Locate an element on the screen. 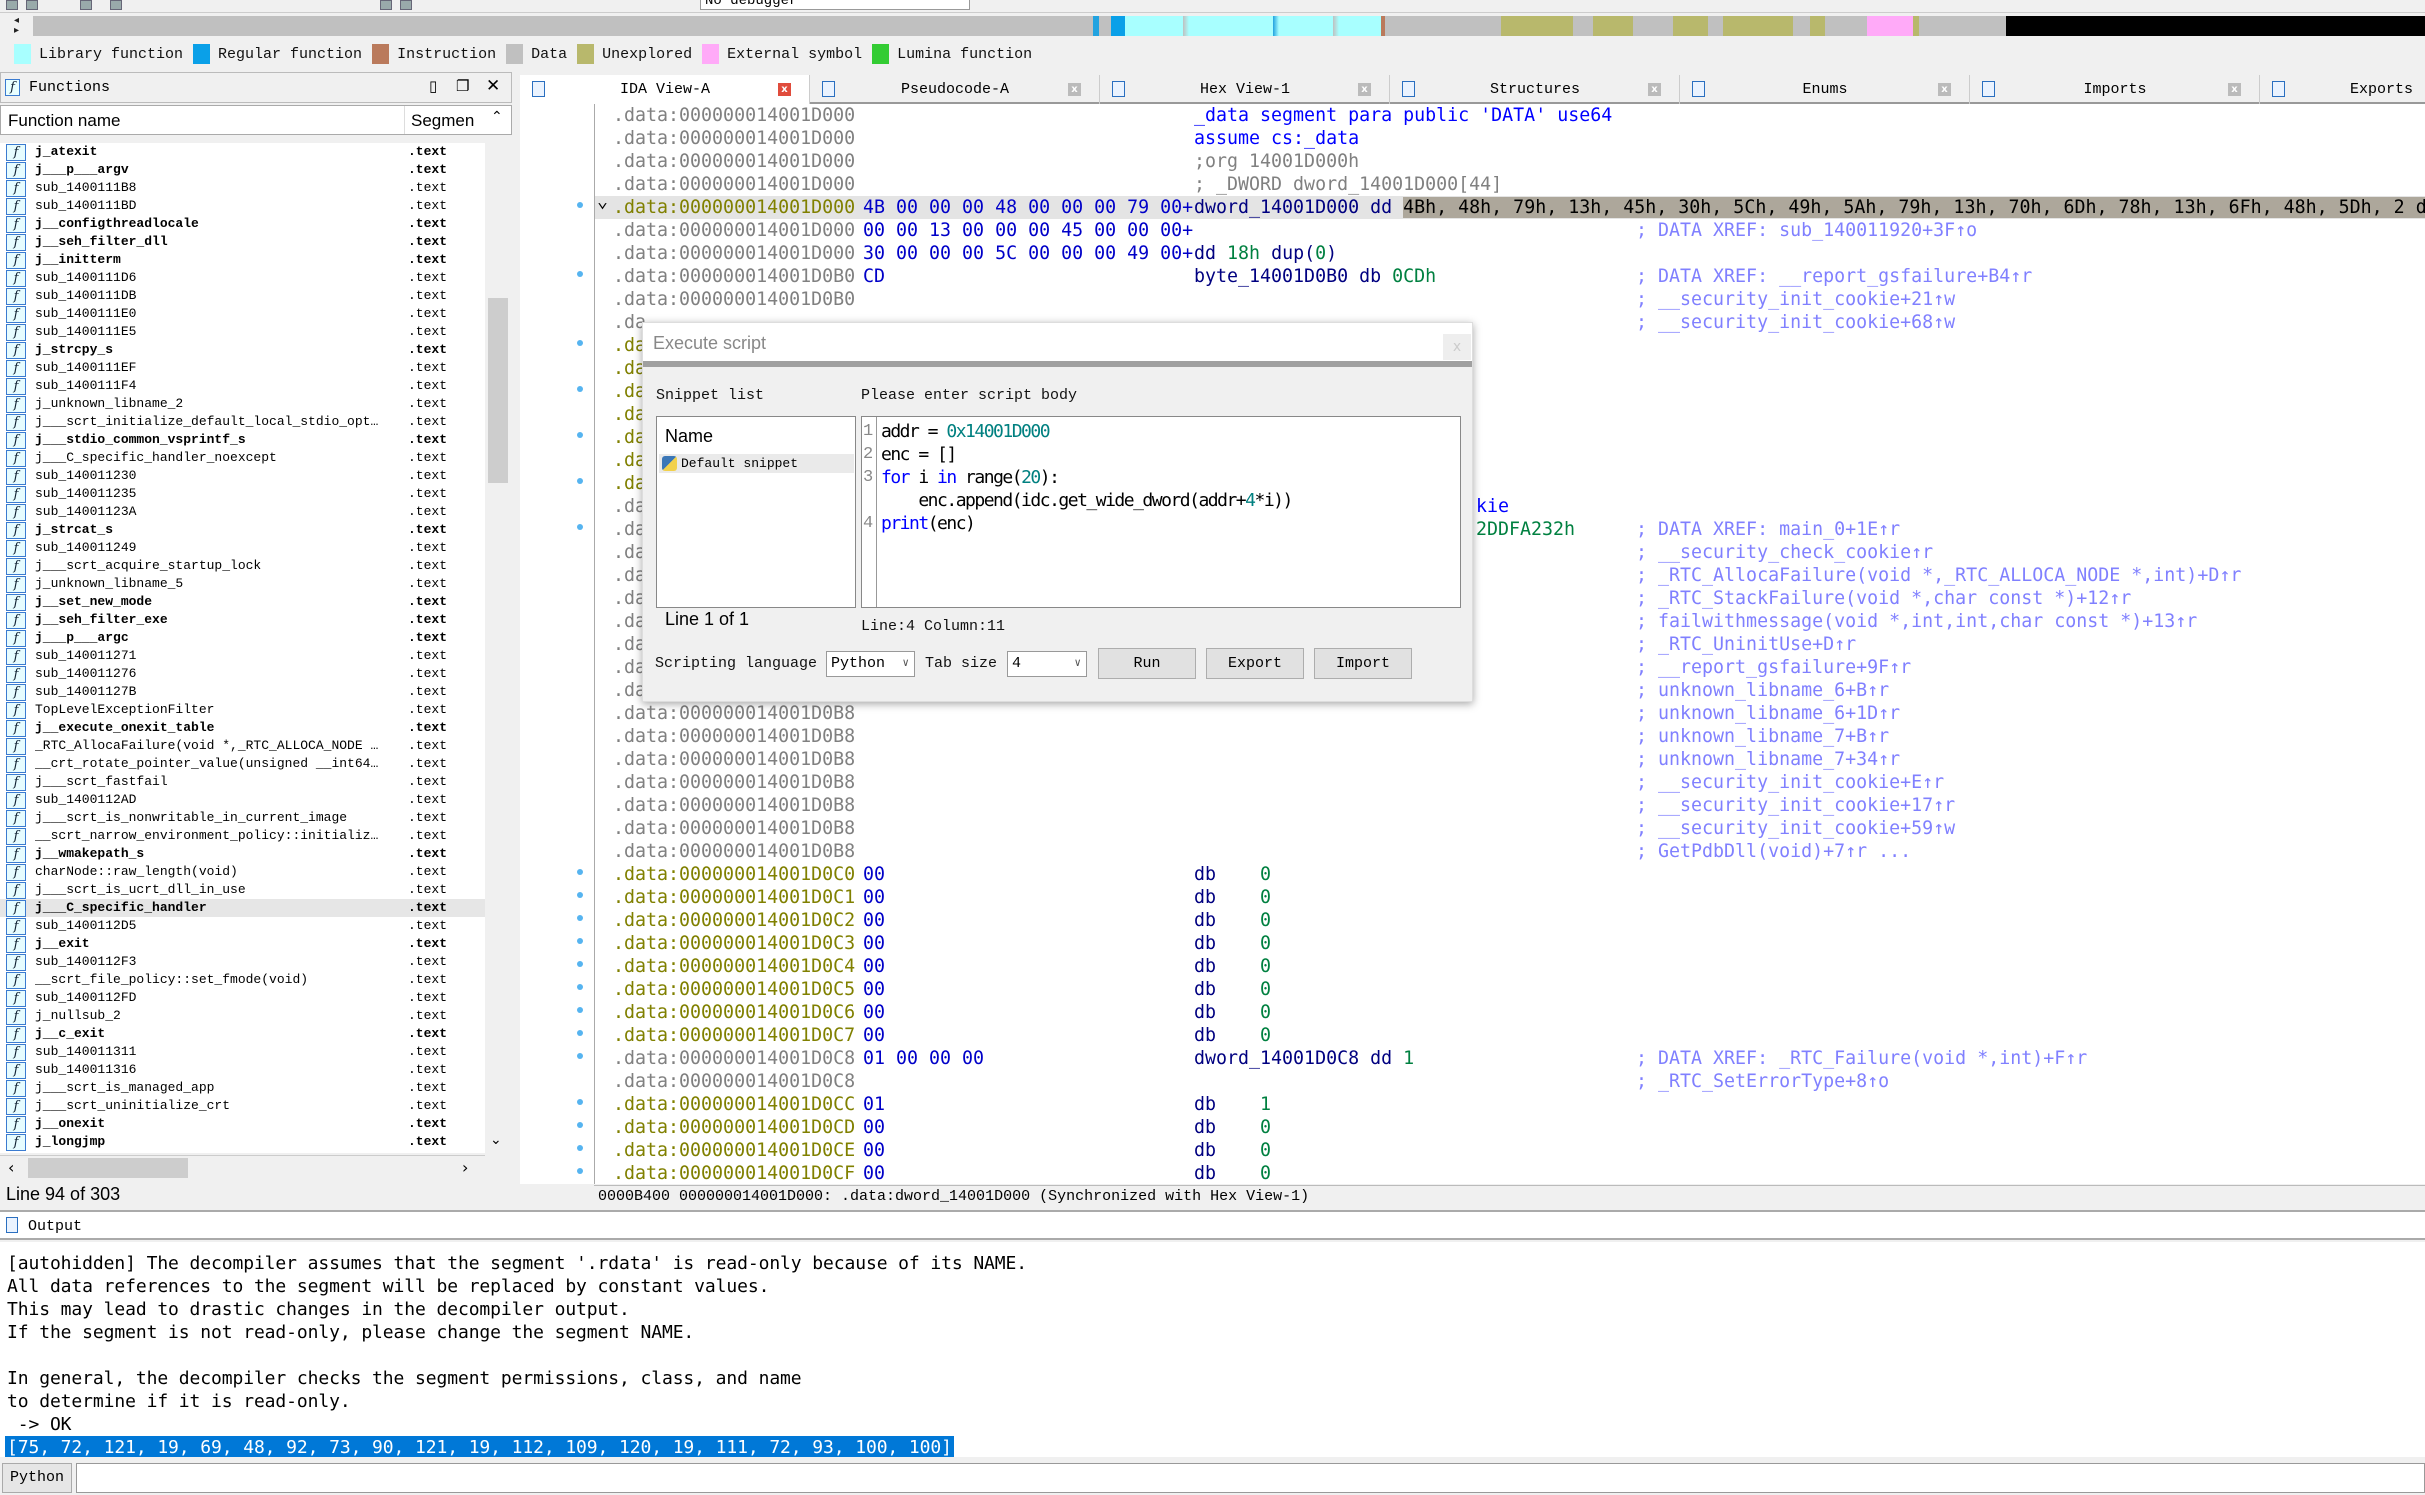  nav-band-arrows-icon: ◂ ▸ is located at coordinates (20, 26).